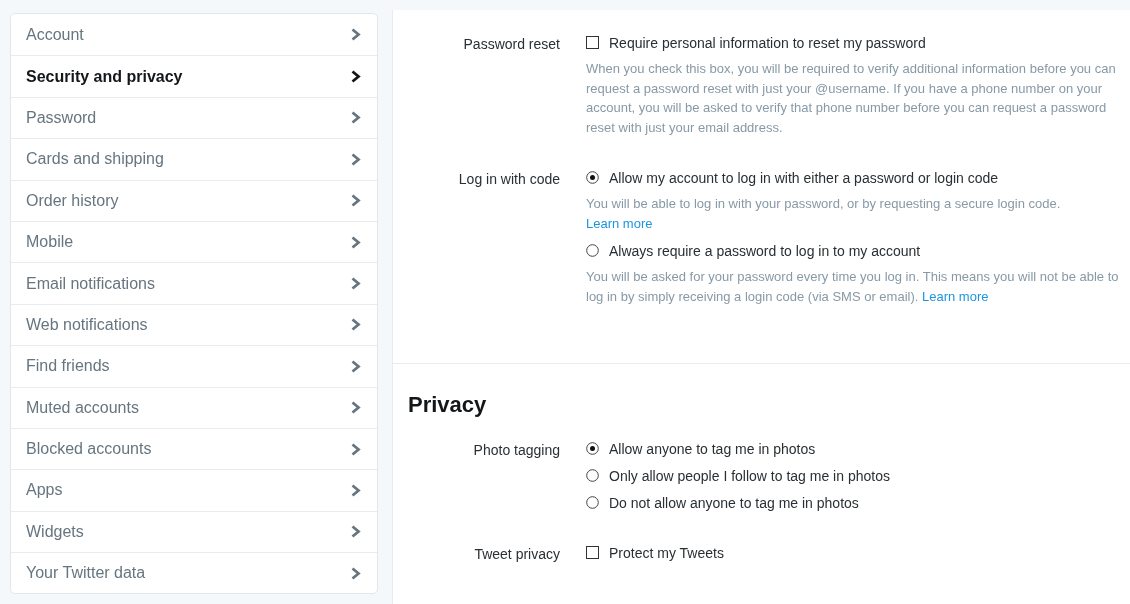  What do you see at coordinates (194, 324) in the screenshot?
I see `menu-item: Web notifications` at bounding box center [194, 324].